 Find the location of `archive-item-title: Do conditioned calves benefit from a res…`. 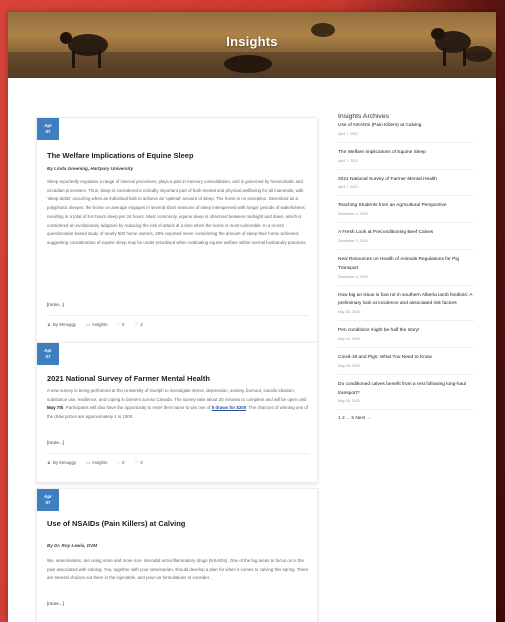

archive-item-title: Do conditioned calves benefit from a res… is located at coordinates (406, 390).